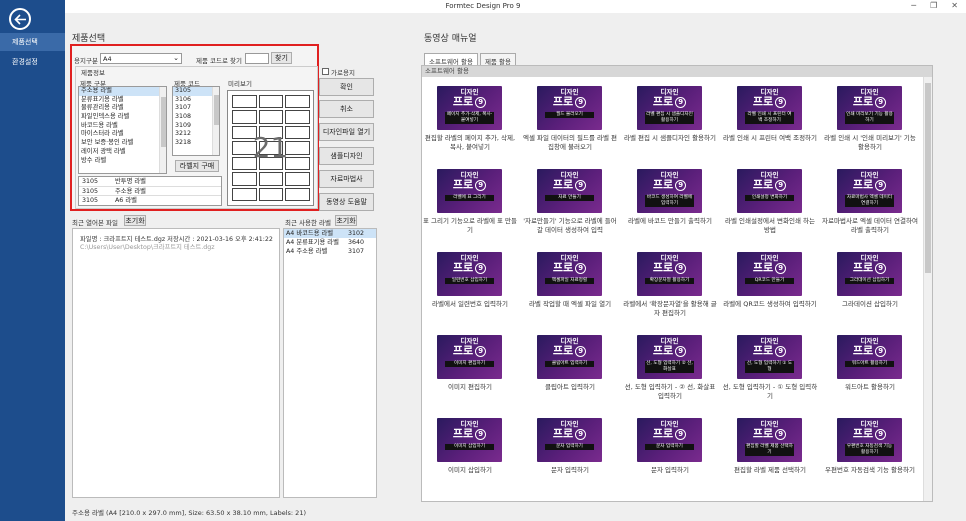 This screenshot has height=521, width=966. I want to click on video-thumbnail: 디자인 프로 9 라벨에 표 그리기, so click(469, 191).